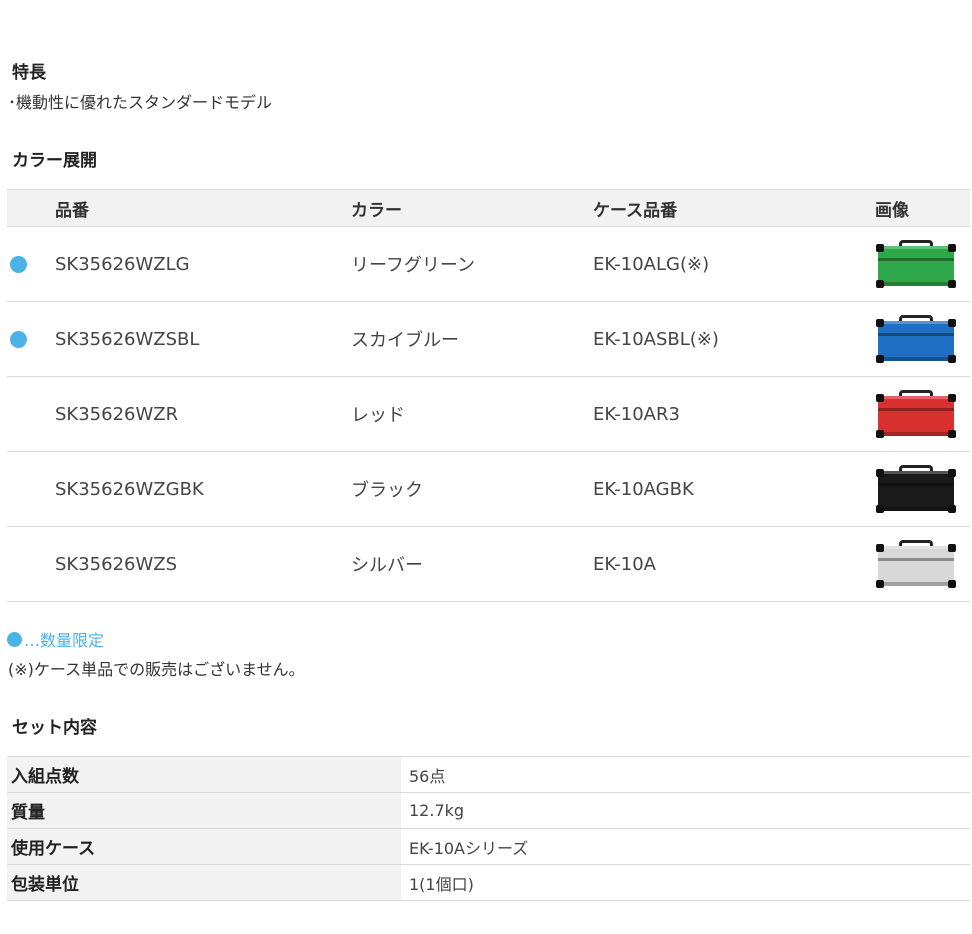 This screenshot has height=934, width=972. I want to click on spec-row: 包装単位 1(1個口), so click(488, 882).